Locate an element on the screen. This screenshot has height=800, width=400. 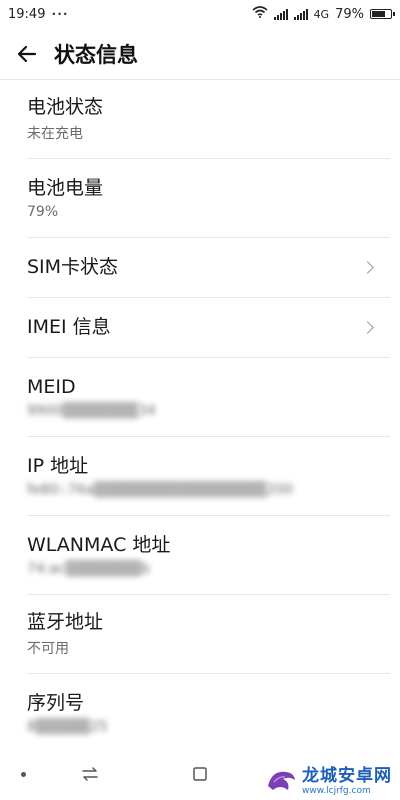
status-left: 19:49 ••• is located at coordinates (38, 14).